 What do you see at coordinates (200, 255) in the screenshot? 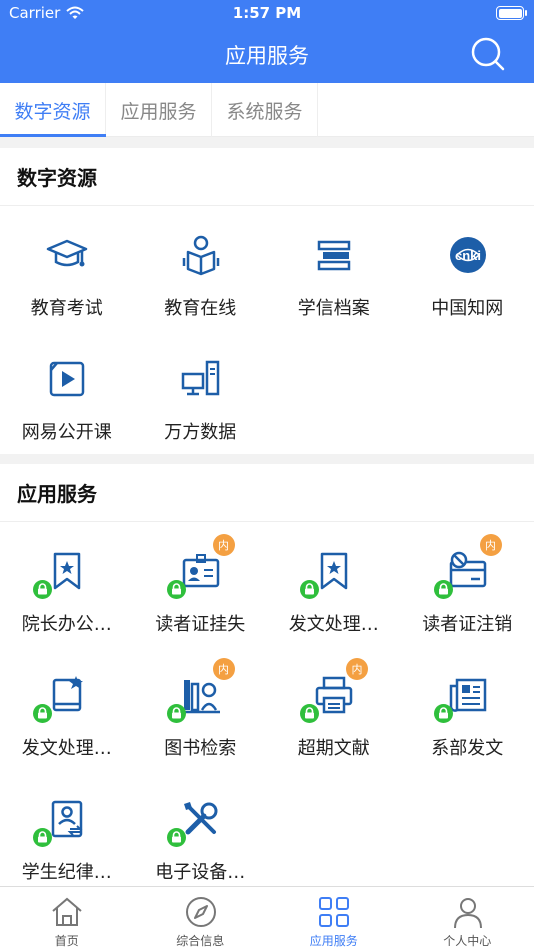
I see `reader-icon` at bounding box center [200, 255].